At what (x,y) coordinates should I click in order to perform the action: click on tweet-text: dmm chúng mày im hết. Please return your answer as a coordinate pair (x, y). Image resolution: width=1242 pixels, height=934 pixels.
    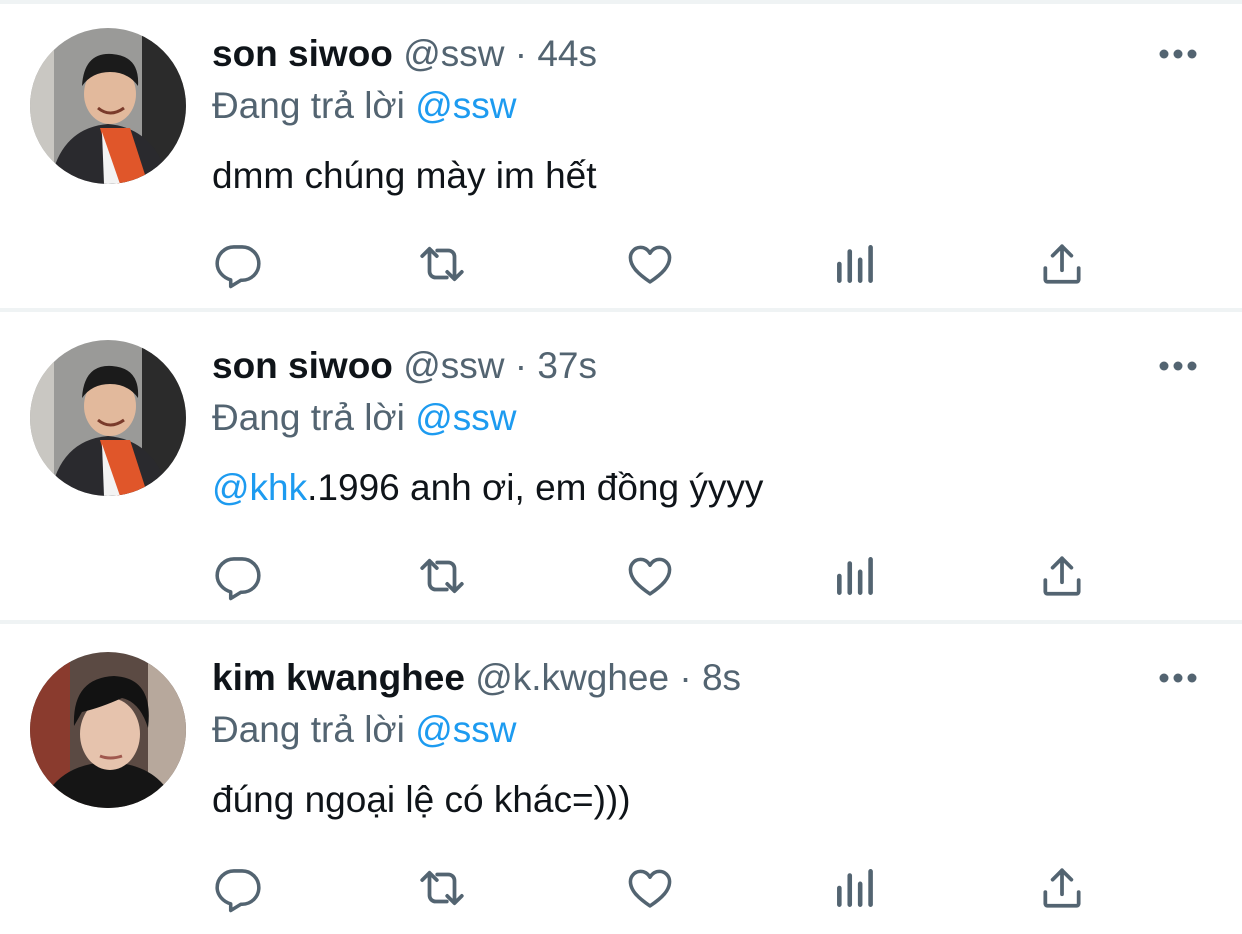
    Looking at the image, I should click on (404, 176).